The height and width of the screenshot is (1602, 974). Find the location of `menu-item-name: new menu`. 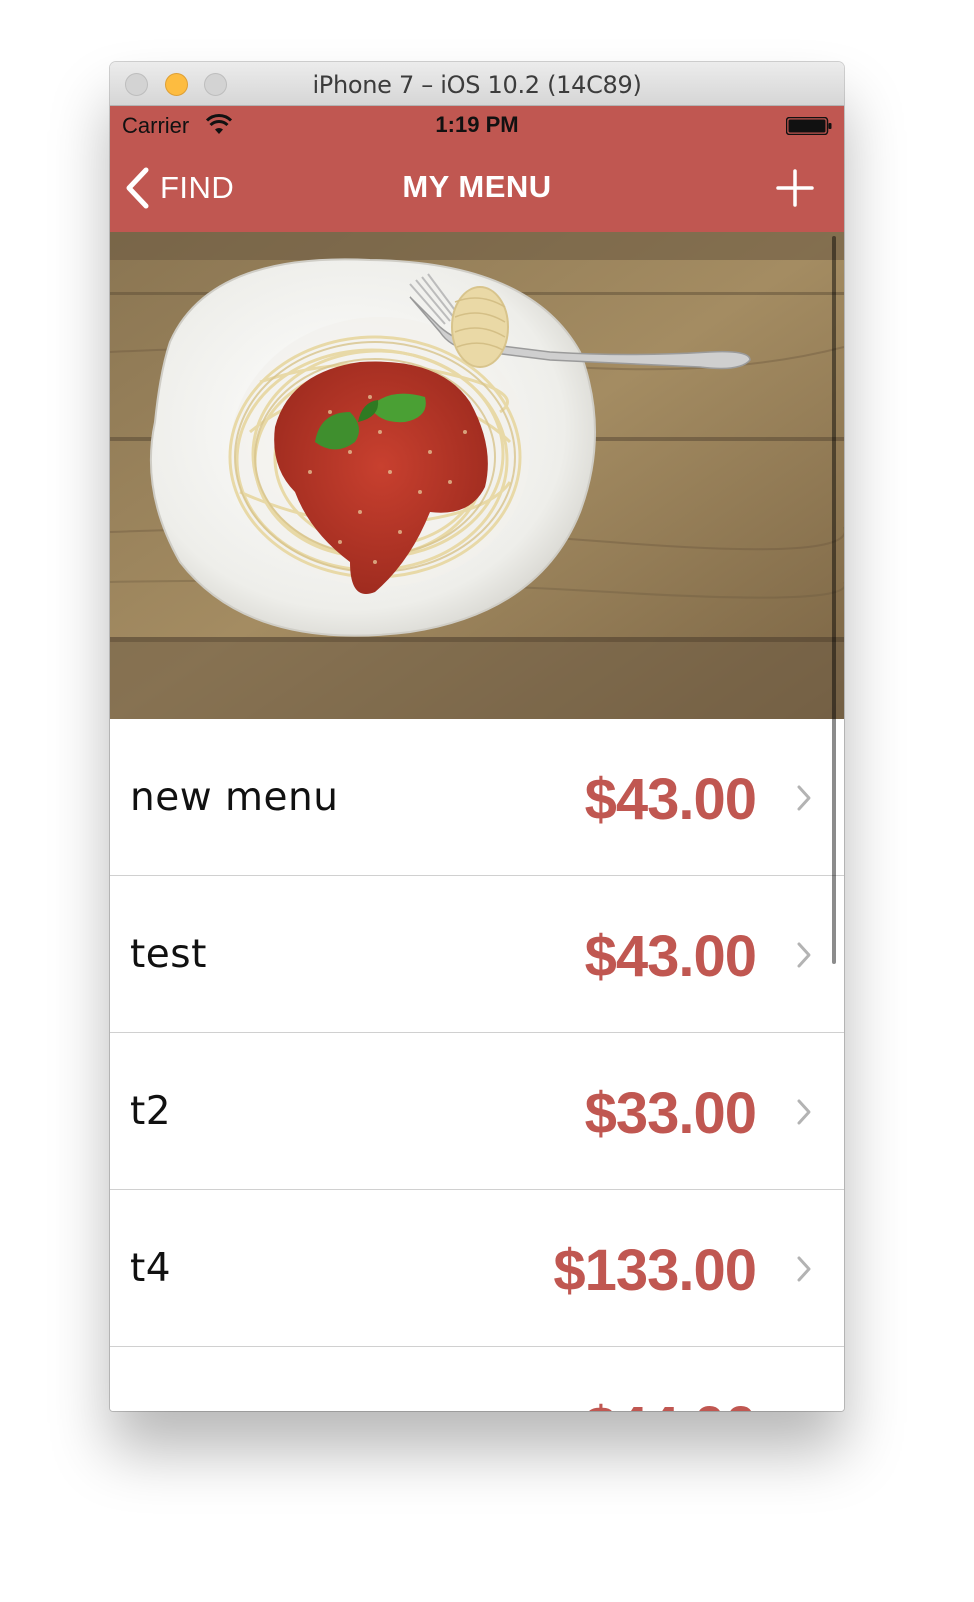

menu-item-name: new menu is located at coordinates (234, 797).